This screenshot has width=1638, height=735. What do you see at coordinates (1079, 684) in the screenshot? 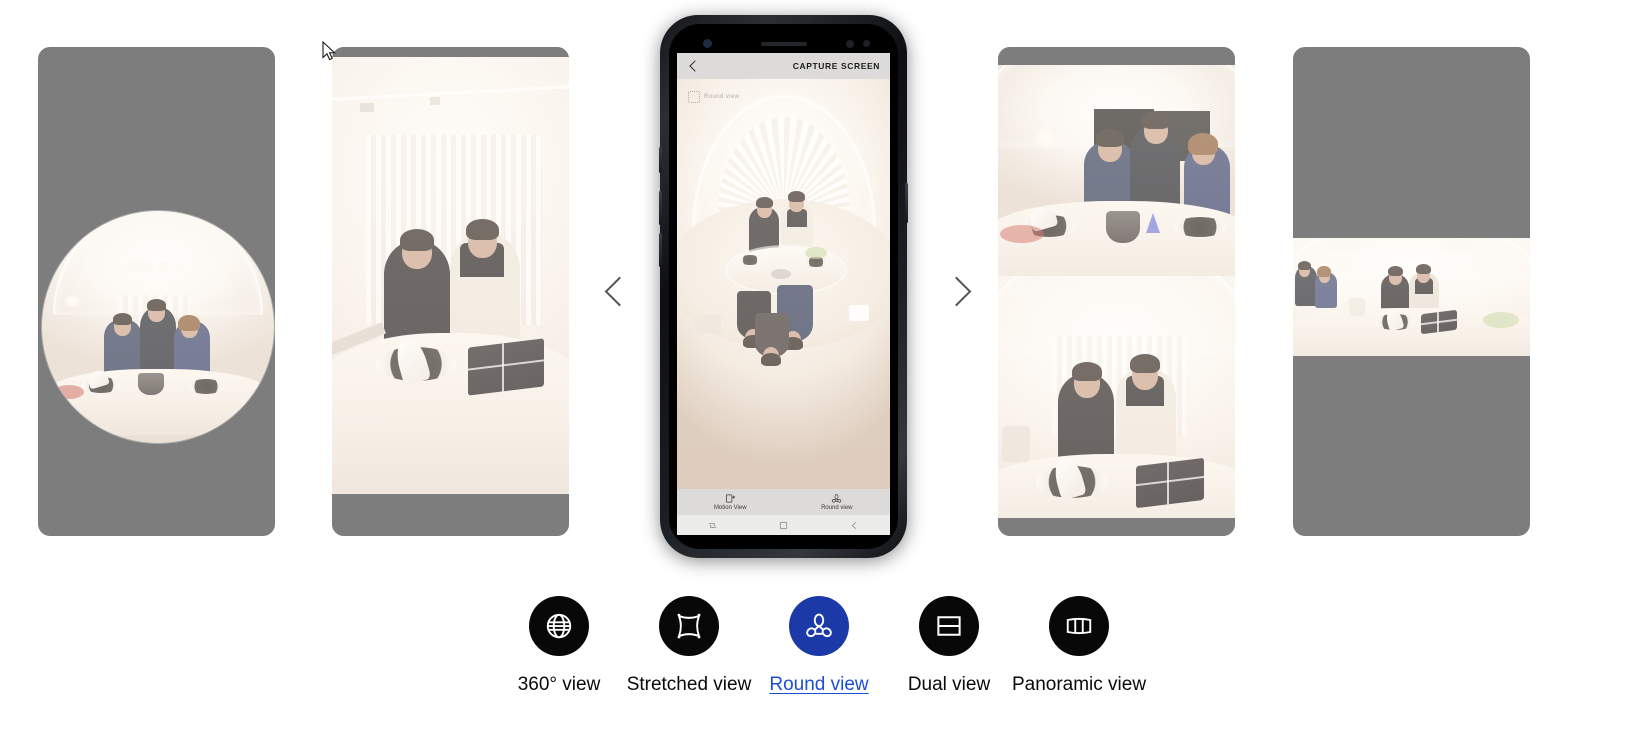
I see `mode-label-panoramic-view: Panoramic view` at bounding box center [1079, 684].